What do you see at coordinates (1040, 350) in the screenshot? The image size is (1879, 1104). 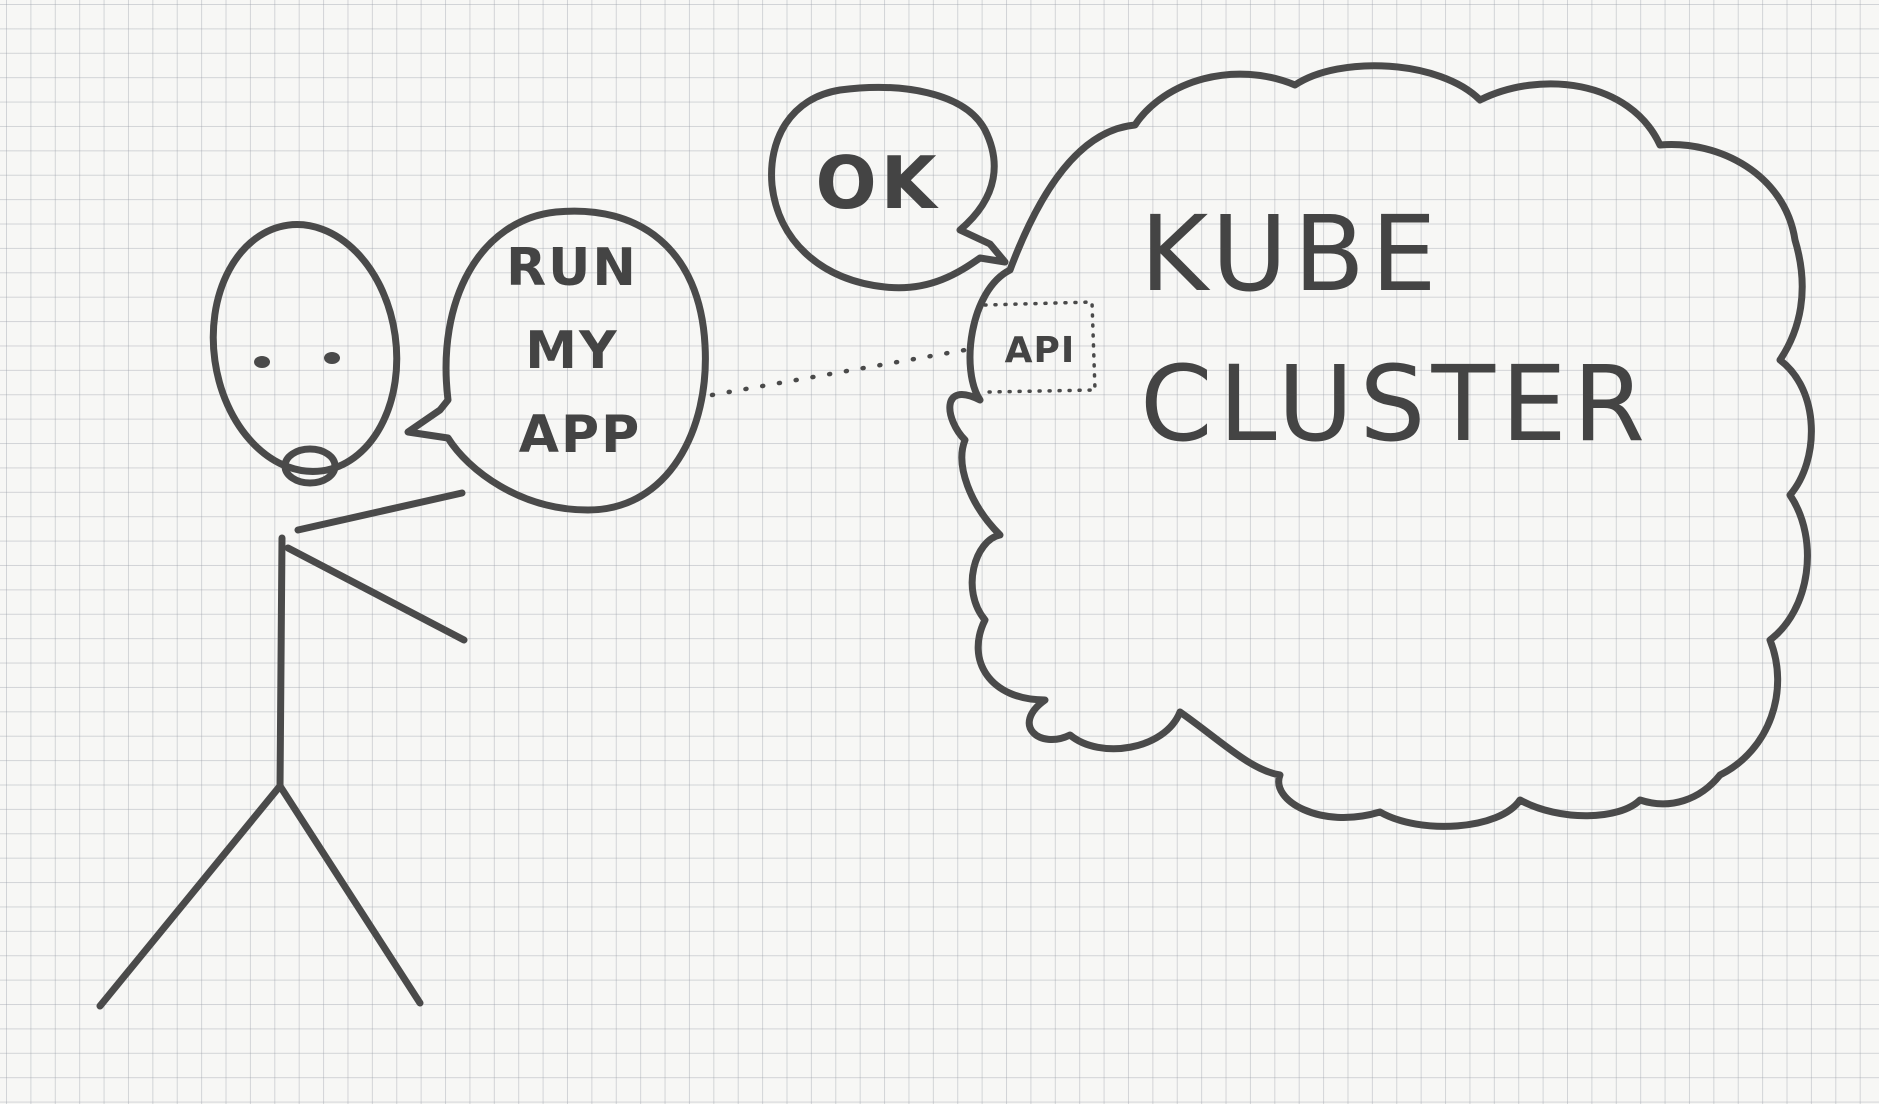 I see `api-label: API` at bounding box center [1040, 350].